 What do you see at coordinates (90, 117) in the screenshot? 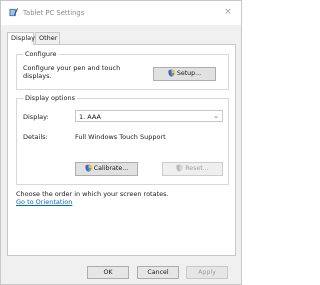
I see `display-select-value: 1. AAA` at bounding box center [90, 117].